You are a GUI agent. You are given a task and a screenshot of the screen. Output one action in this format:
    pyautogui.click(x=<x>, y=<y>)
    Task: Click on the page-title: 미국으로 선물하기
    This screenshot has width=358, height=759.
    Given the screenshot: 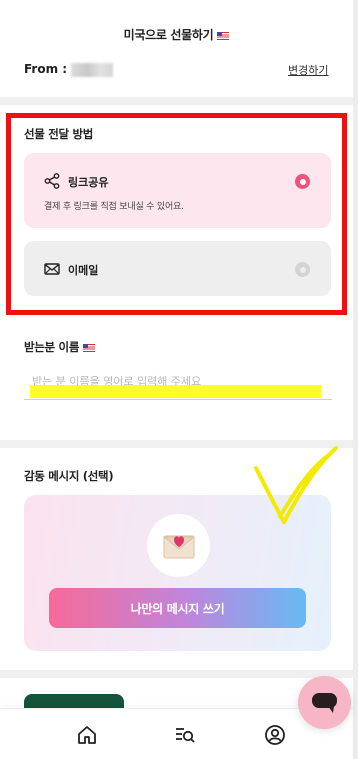 What is the action you would take?
    pyautogui.click(x=176, y=34)
    